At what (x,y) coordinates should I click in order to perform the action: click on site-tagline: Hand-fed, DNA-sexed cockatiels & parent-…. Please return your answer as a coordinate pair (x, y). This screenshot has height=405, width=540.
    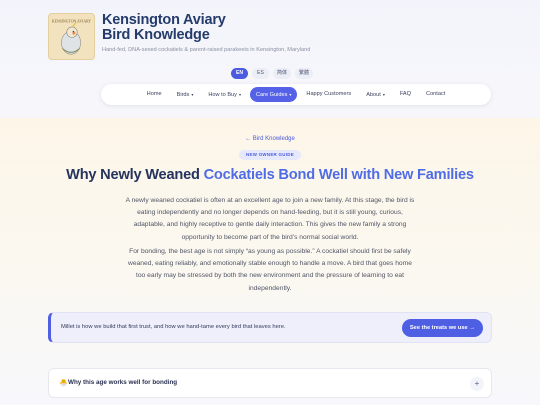
    Looking at the image, I should click on (206, 50).